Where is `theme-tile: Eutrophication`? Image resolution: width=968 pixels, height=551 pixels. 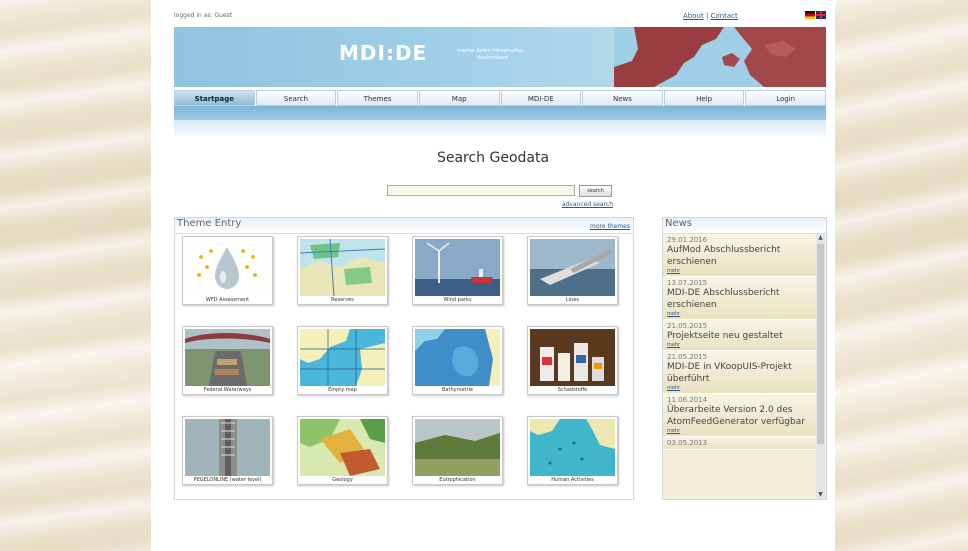
theme-tile: Eutrophication is located at coordinates (457, 450).